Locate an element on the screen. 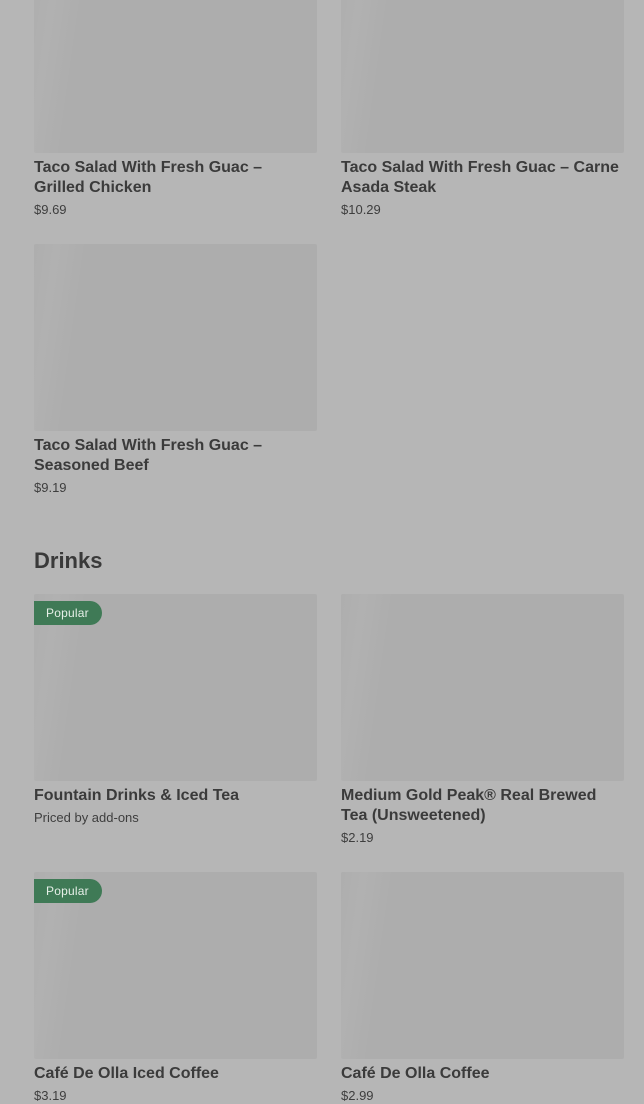 This screenshot has width=644, height=1104. menu-item-card: Popular Café De Olla Iced Coffee $3.19 is located at coordinates (175, 988).